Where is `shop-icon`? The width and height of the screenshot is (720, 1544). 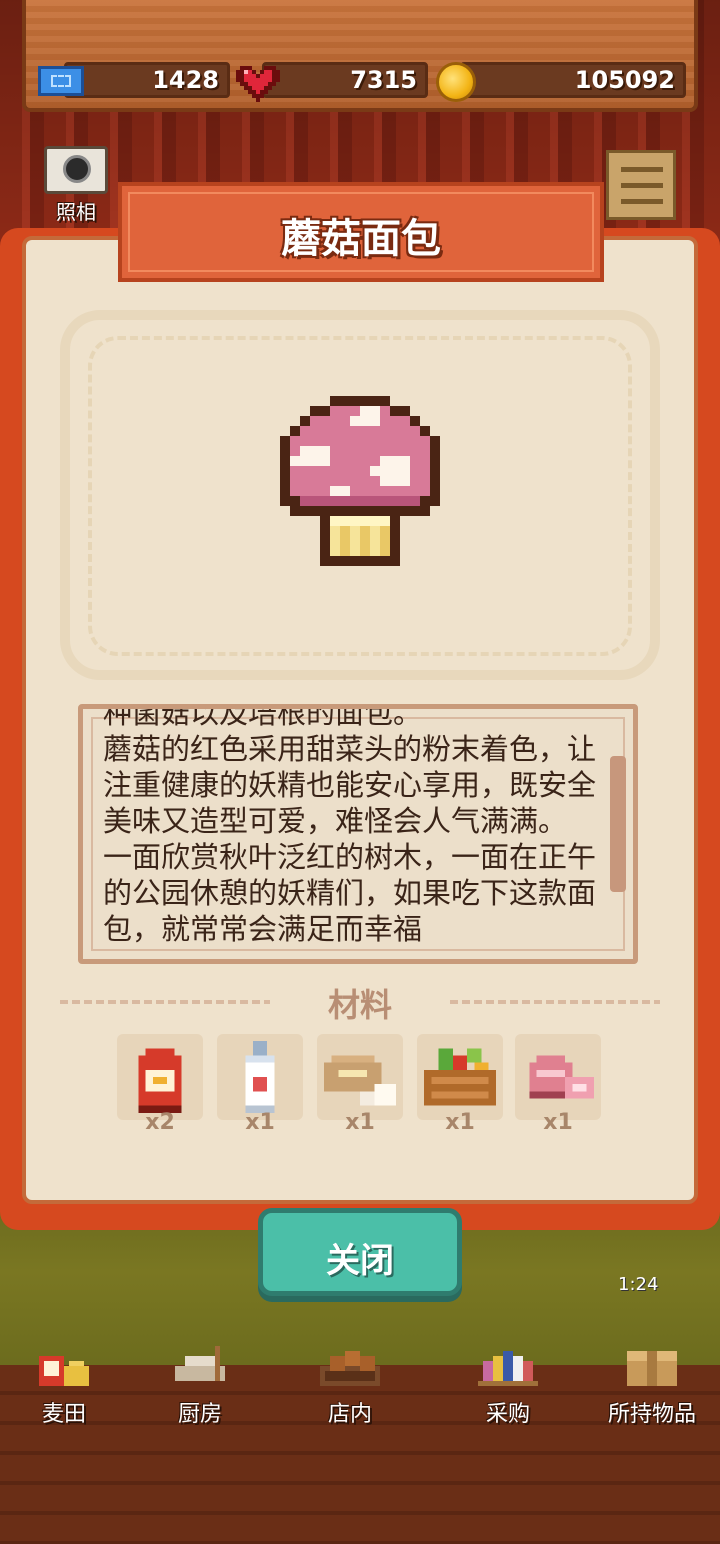
shop-icon is located at coordinates (350, 1368).